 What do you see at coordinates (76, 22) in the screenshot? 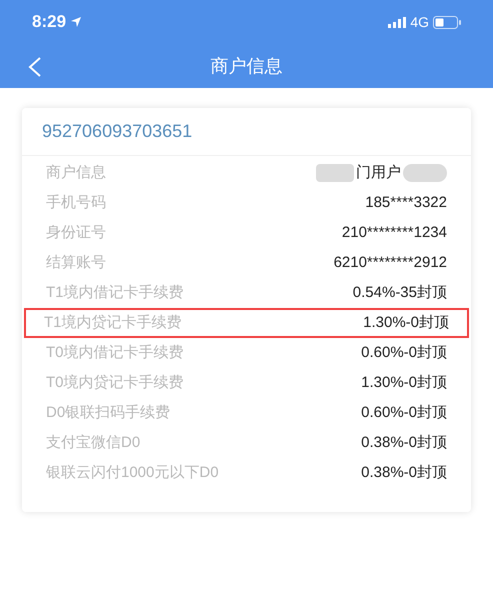
I see `location-arrow-icon` at bounding box center [76, 22].